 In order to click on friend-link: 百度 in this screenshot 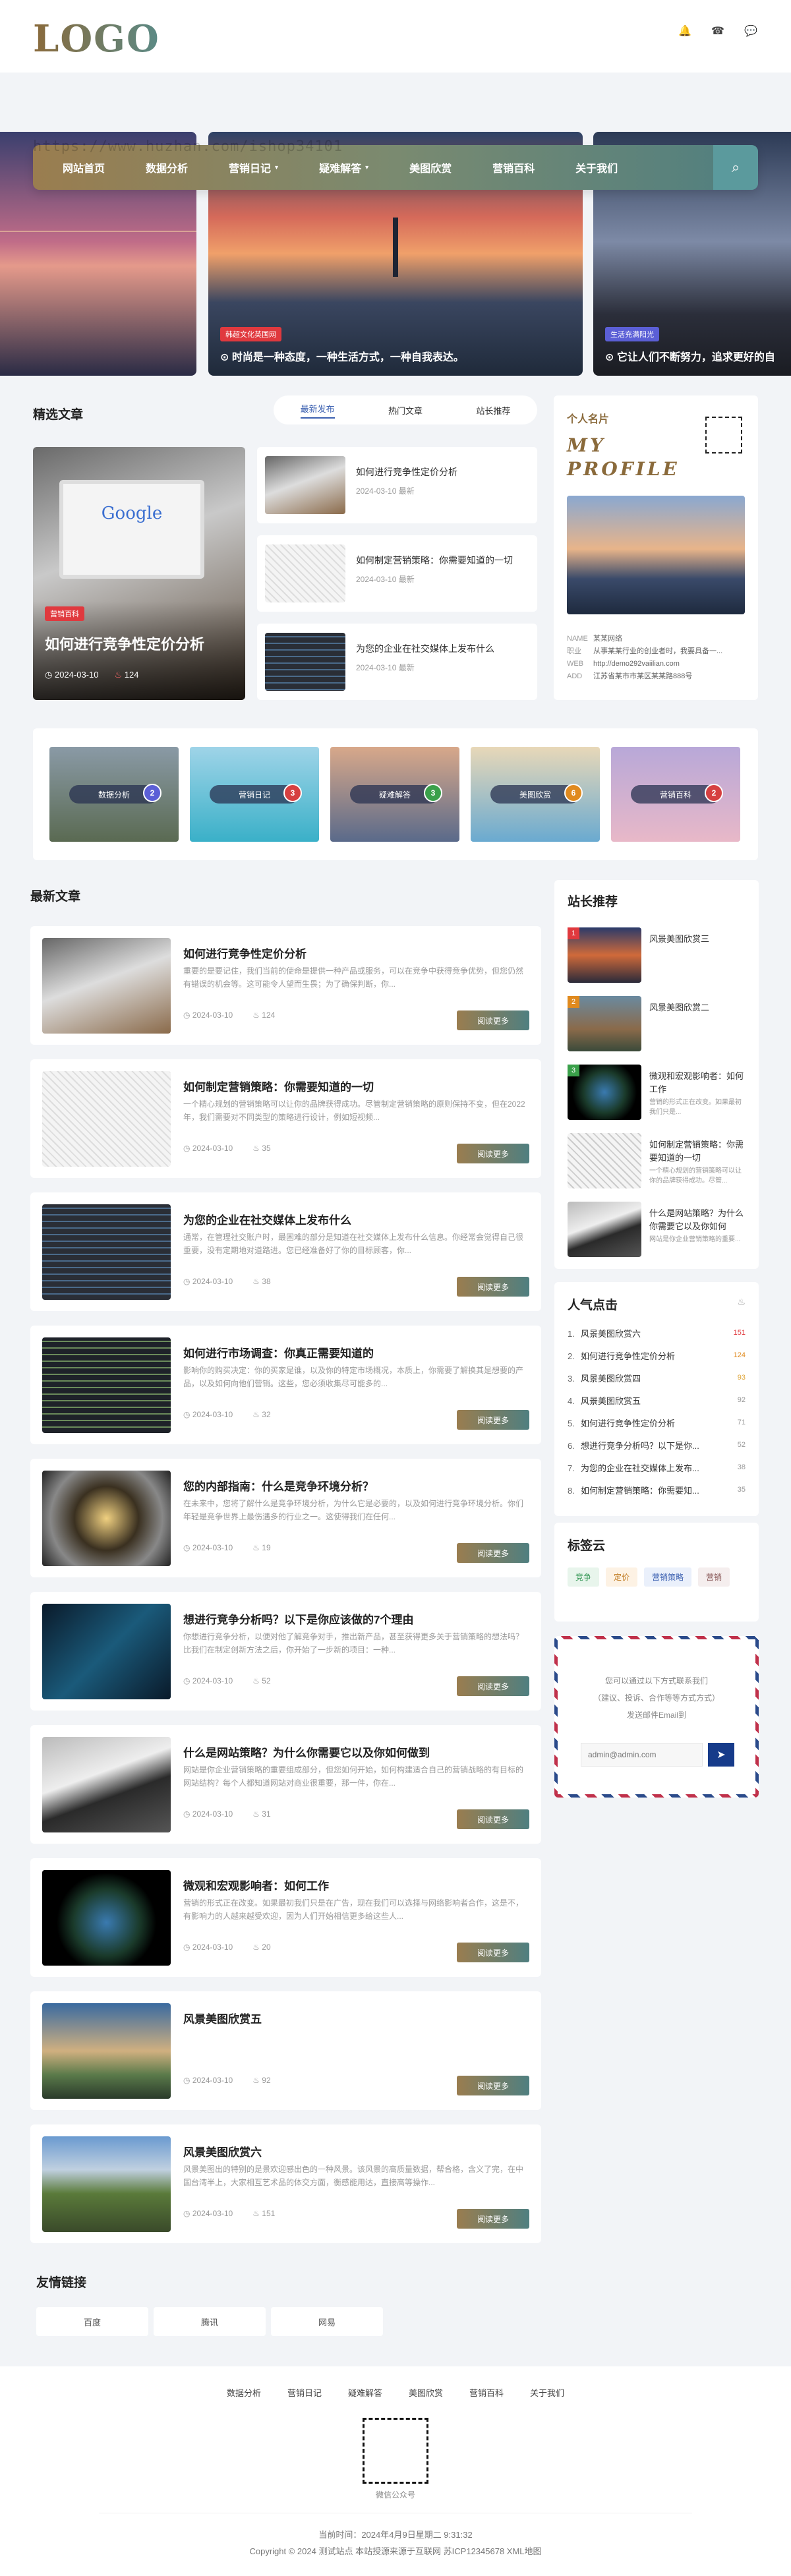, I will do `click(92, 2321)`.